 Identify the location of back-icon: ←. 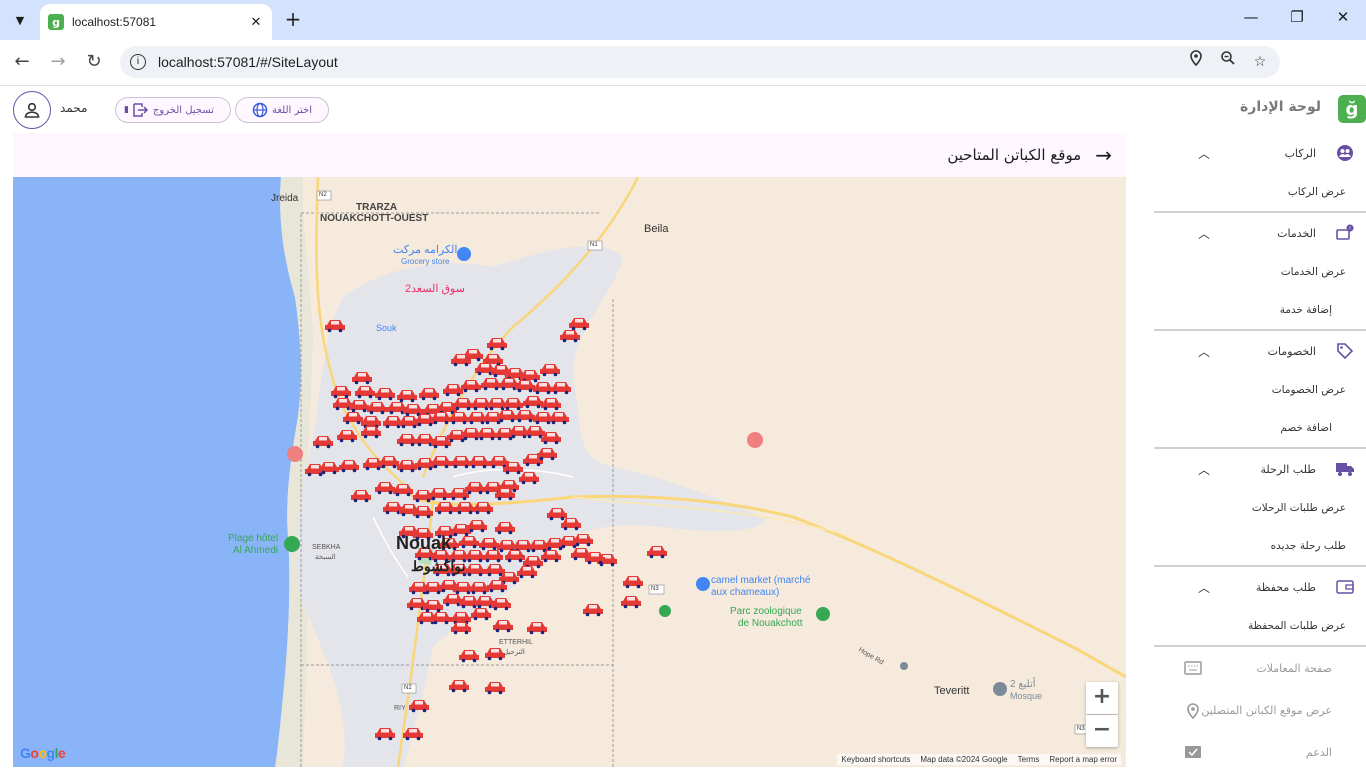
(22, 62).